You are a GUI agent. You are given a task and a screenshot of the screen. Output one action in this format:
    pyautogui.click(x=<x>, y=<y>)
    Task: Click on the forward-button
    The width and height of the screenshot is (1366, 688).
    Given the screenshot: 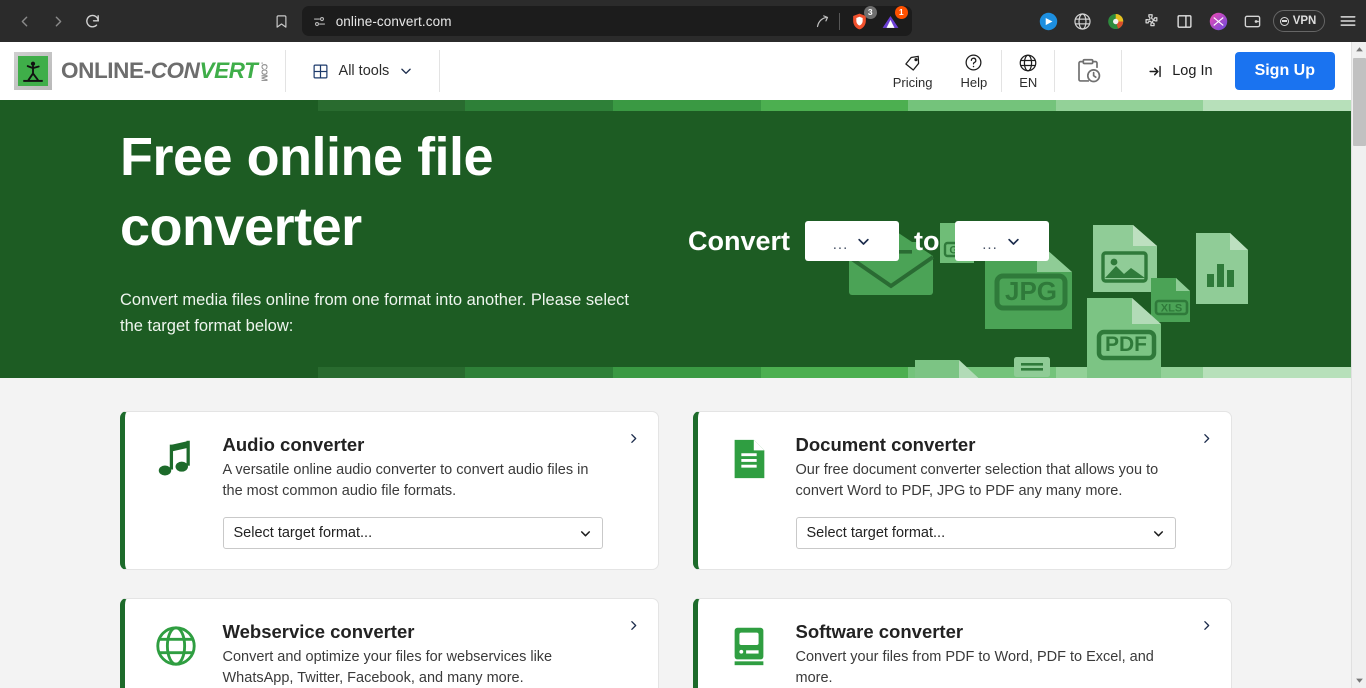 What is the action you would take?
    pyautogui.click(x=58, y=21)
    